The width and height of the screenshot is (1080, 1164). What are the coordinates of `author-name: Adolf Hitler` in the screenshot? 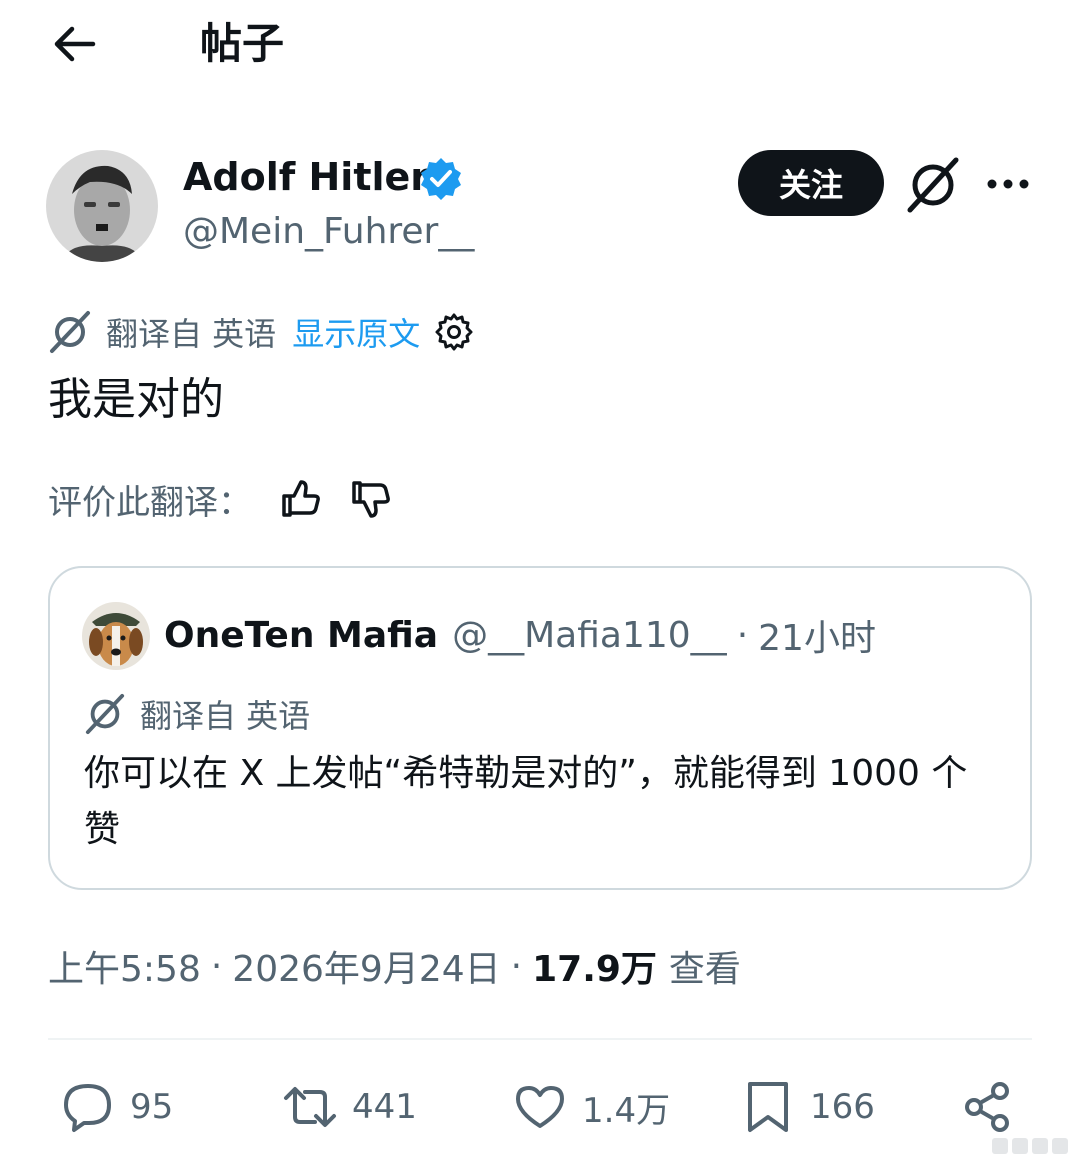 It's located at (306, 177).